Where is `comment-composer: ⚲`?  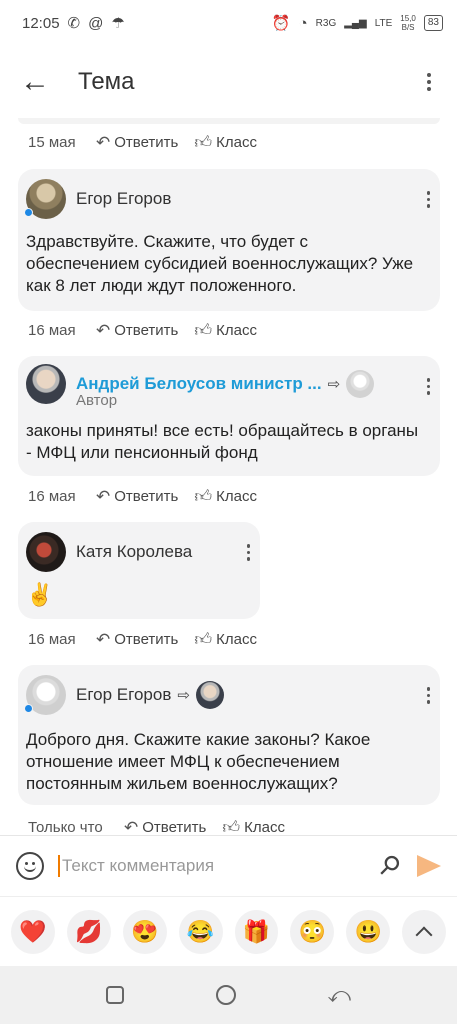
comment-composer: ⚲ is located at coordinates (228, 865).